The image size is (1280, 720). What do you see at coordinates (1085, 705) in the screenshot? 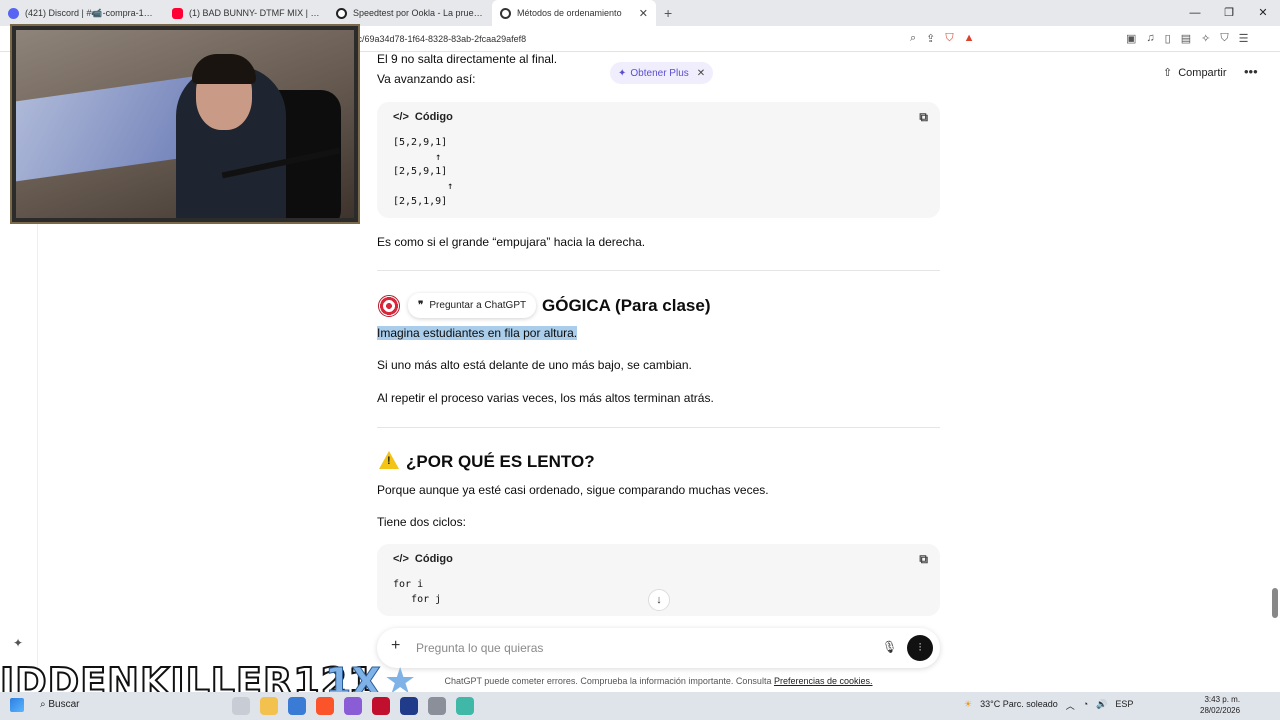
I see `wifi-icon: ◔` at bounding box center [1085, 705].